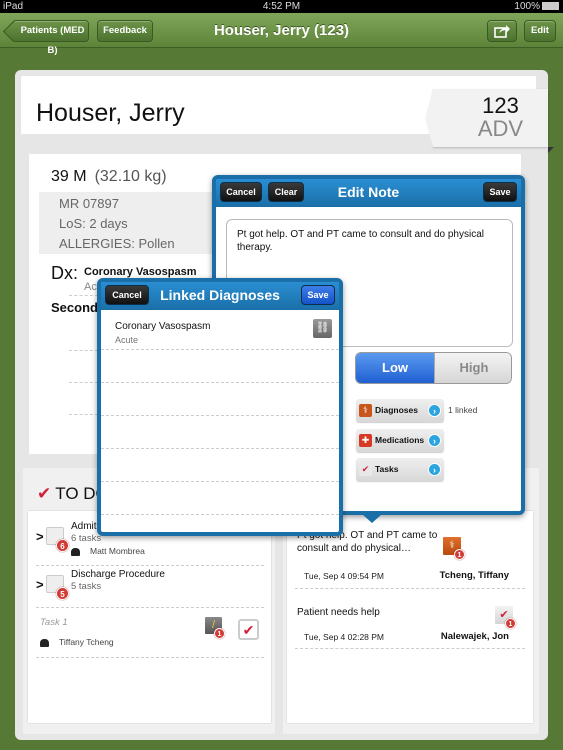 This screenshot has height=750, width=563. Describe the element at coordinates (93, 223) in the screenshot. I see `length-of-stay: LoS: 2 days` at that location.